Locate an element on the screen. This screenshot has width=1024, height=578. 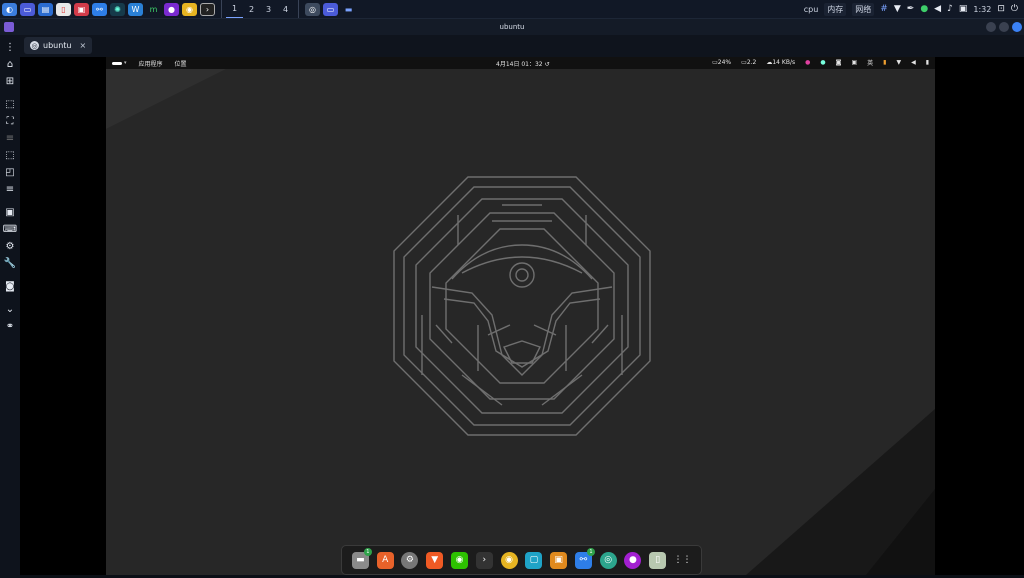
app-store-icon: A is located at coordinates (385, 560).